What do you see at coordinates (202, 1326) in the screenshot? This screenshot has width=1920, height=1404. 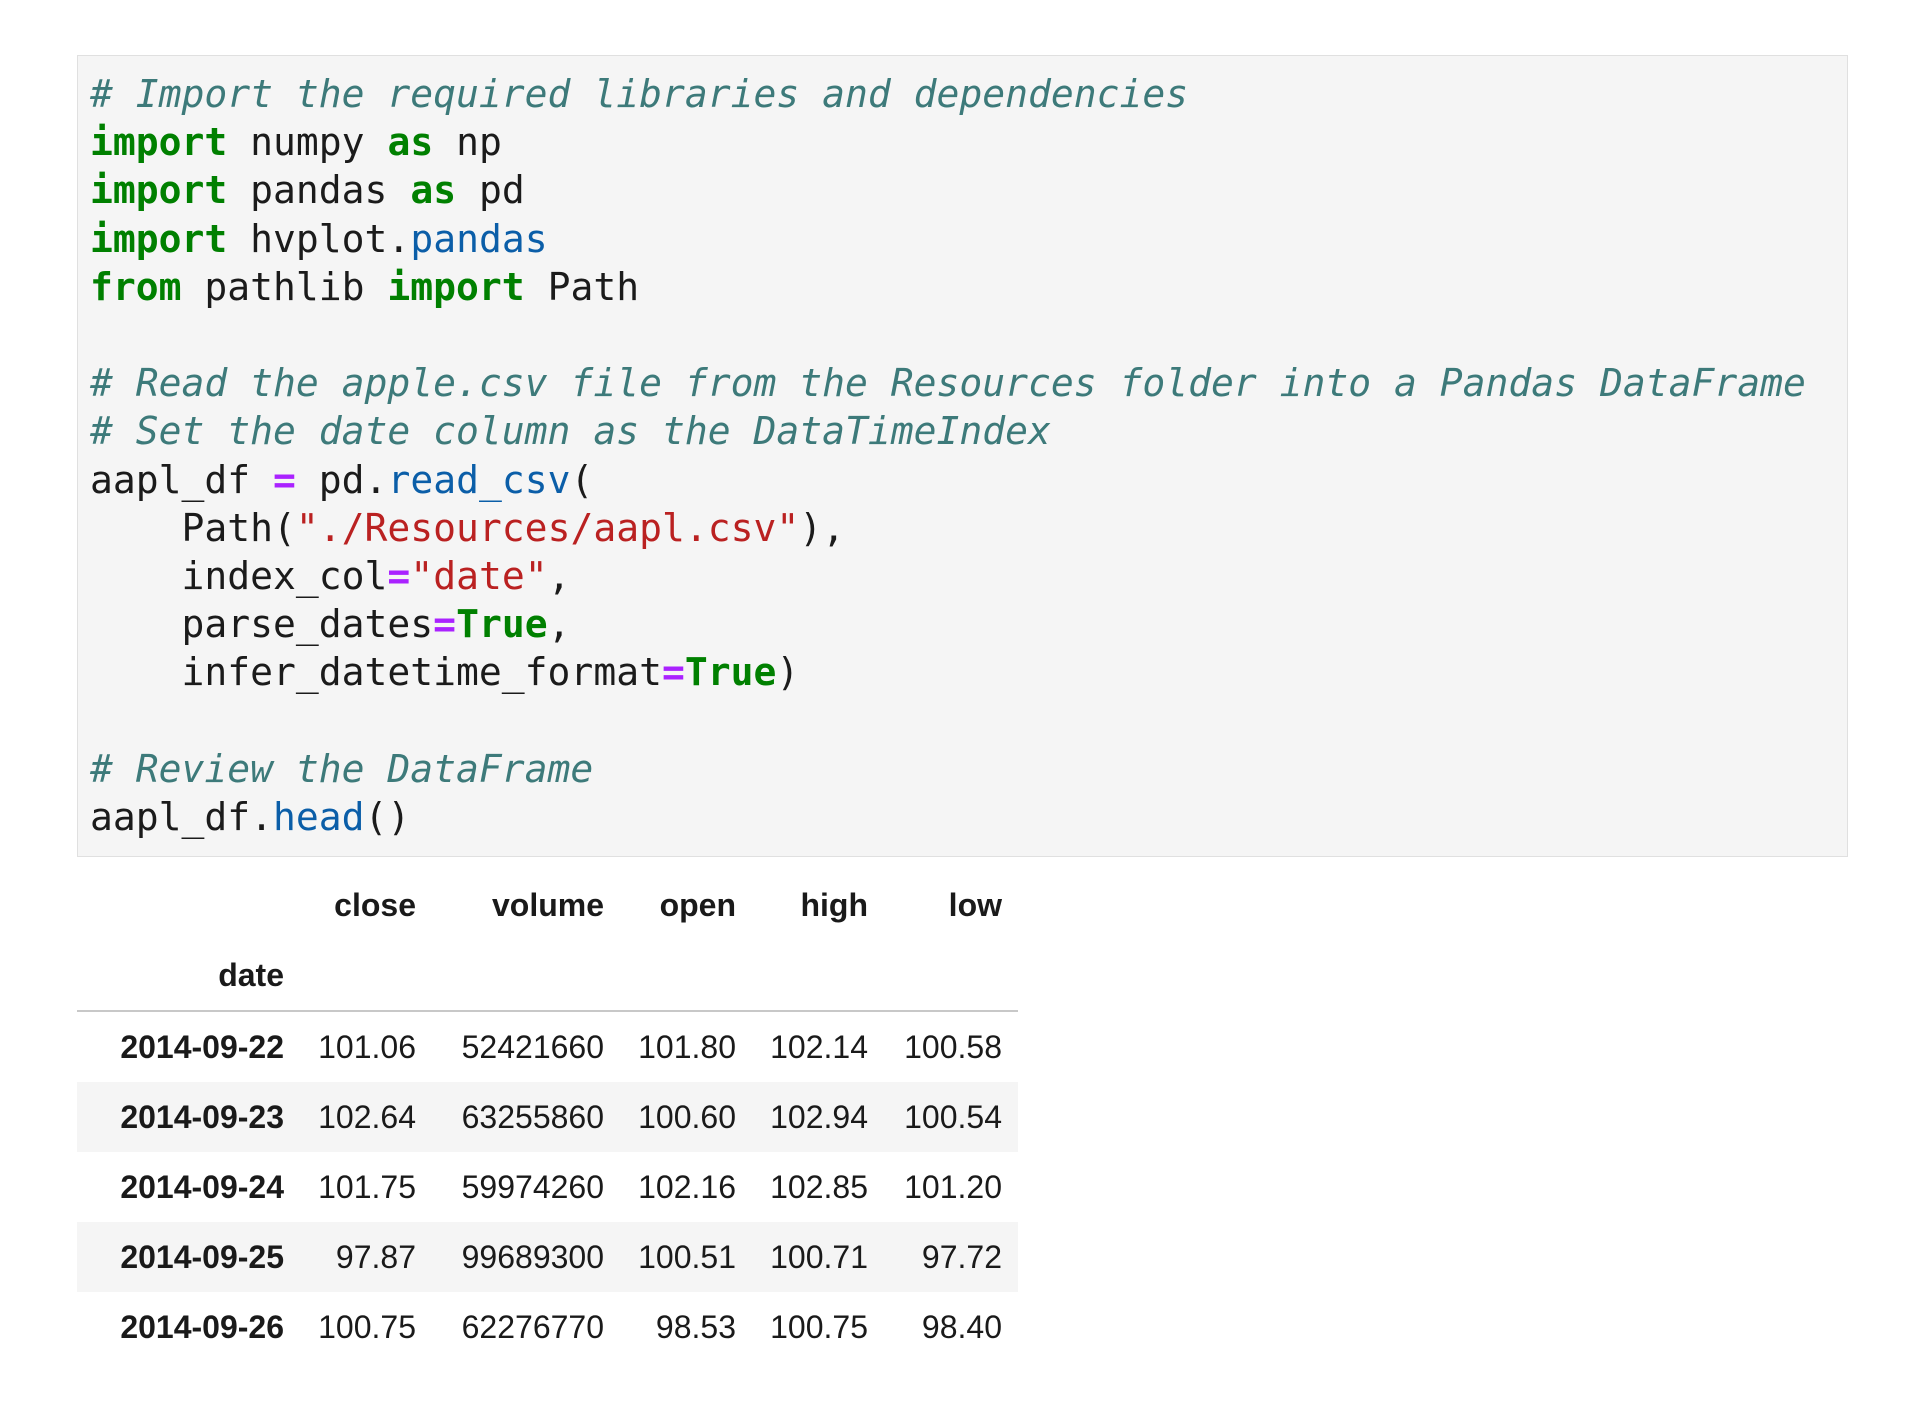 I see `row-index-date: 2014-09-26` at bounding box center [202, 1326].